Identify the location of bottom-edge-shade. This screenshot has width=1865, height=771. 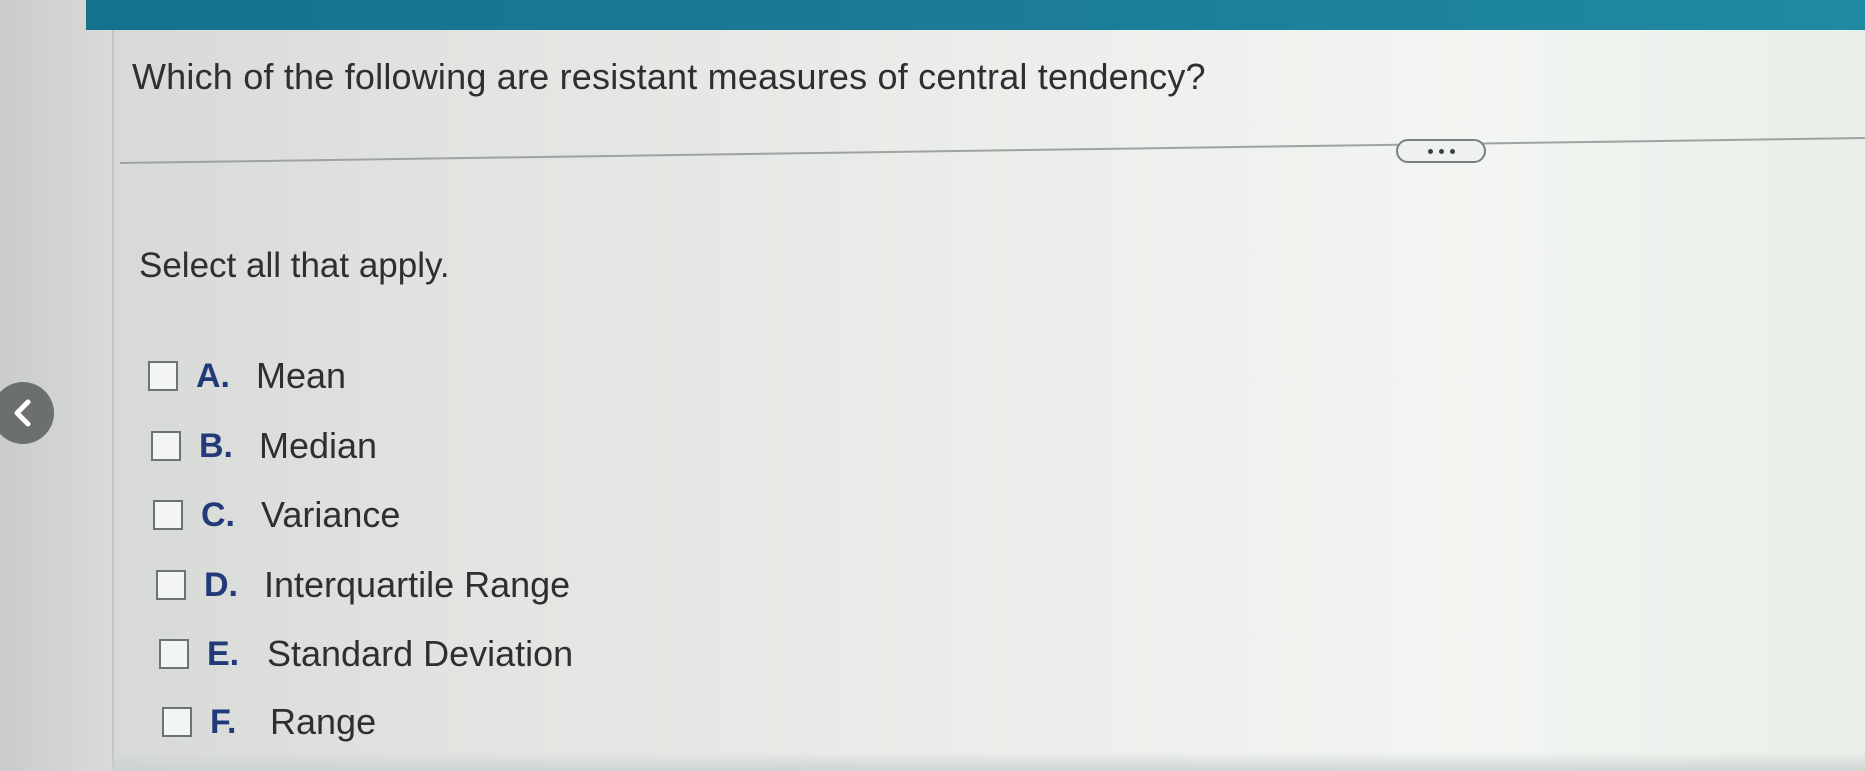
(988, 761).